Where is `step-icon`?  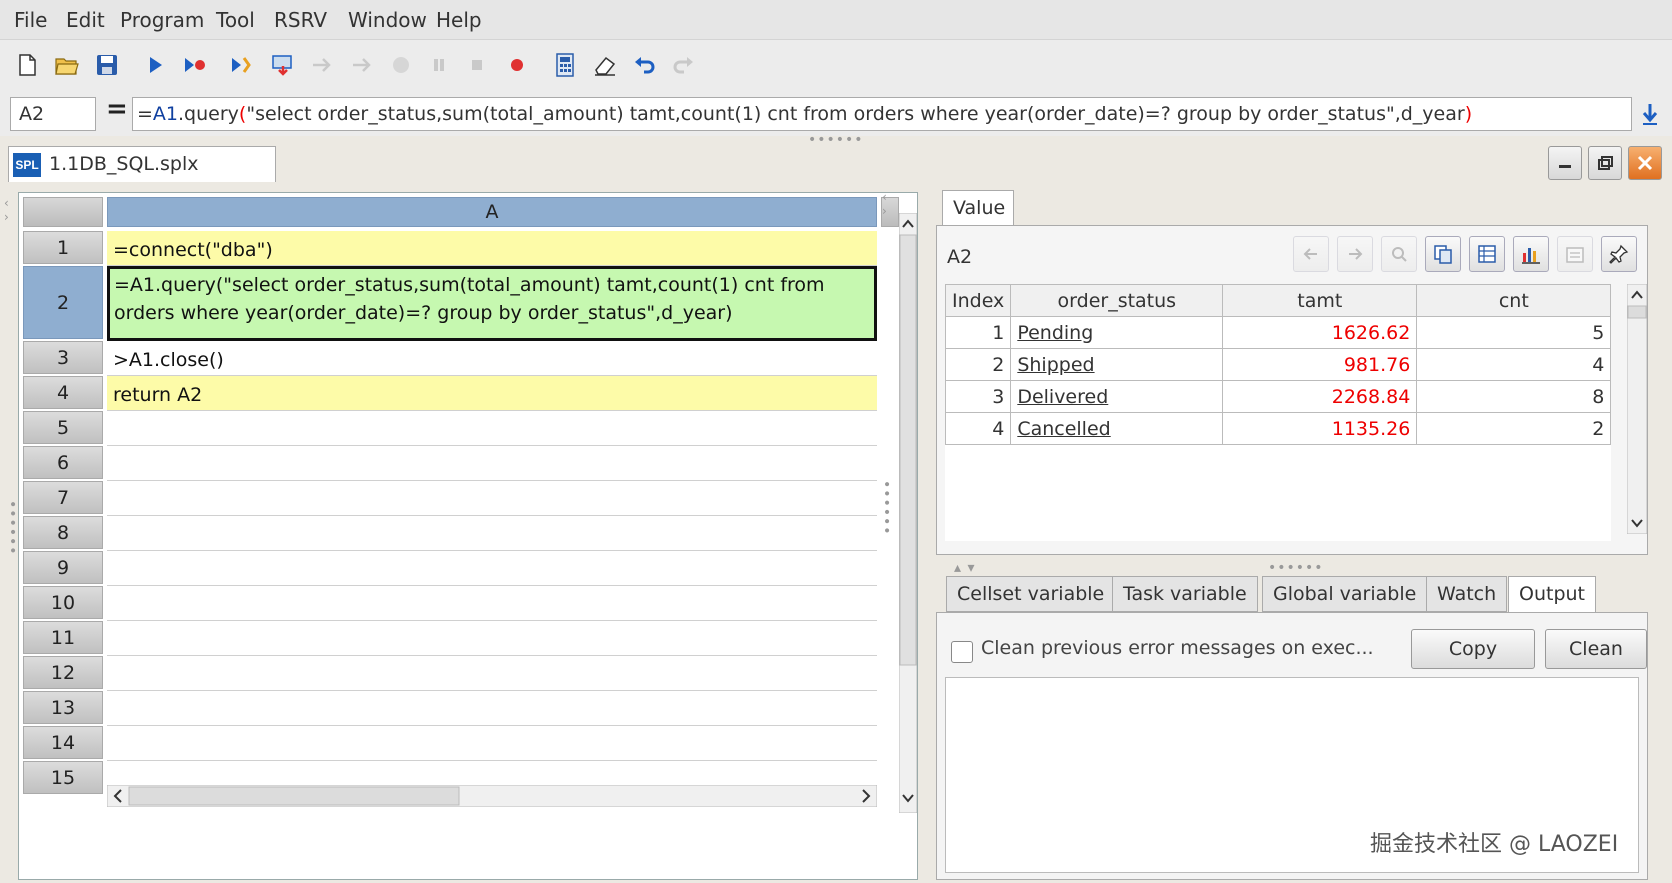 step-icon is located at coordinates (283, 65).